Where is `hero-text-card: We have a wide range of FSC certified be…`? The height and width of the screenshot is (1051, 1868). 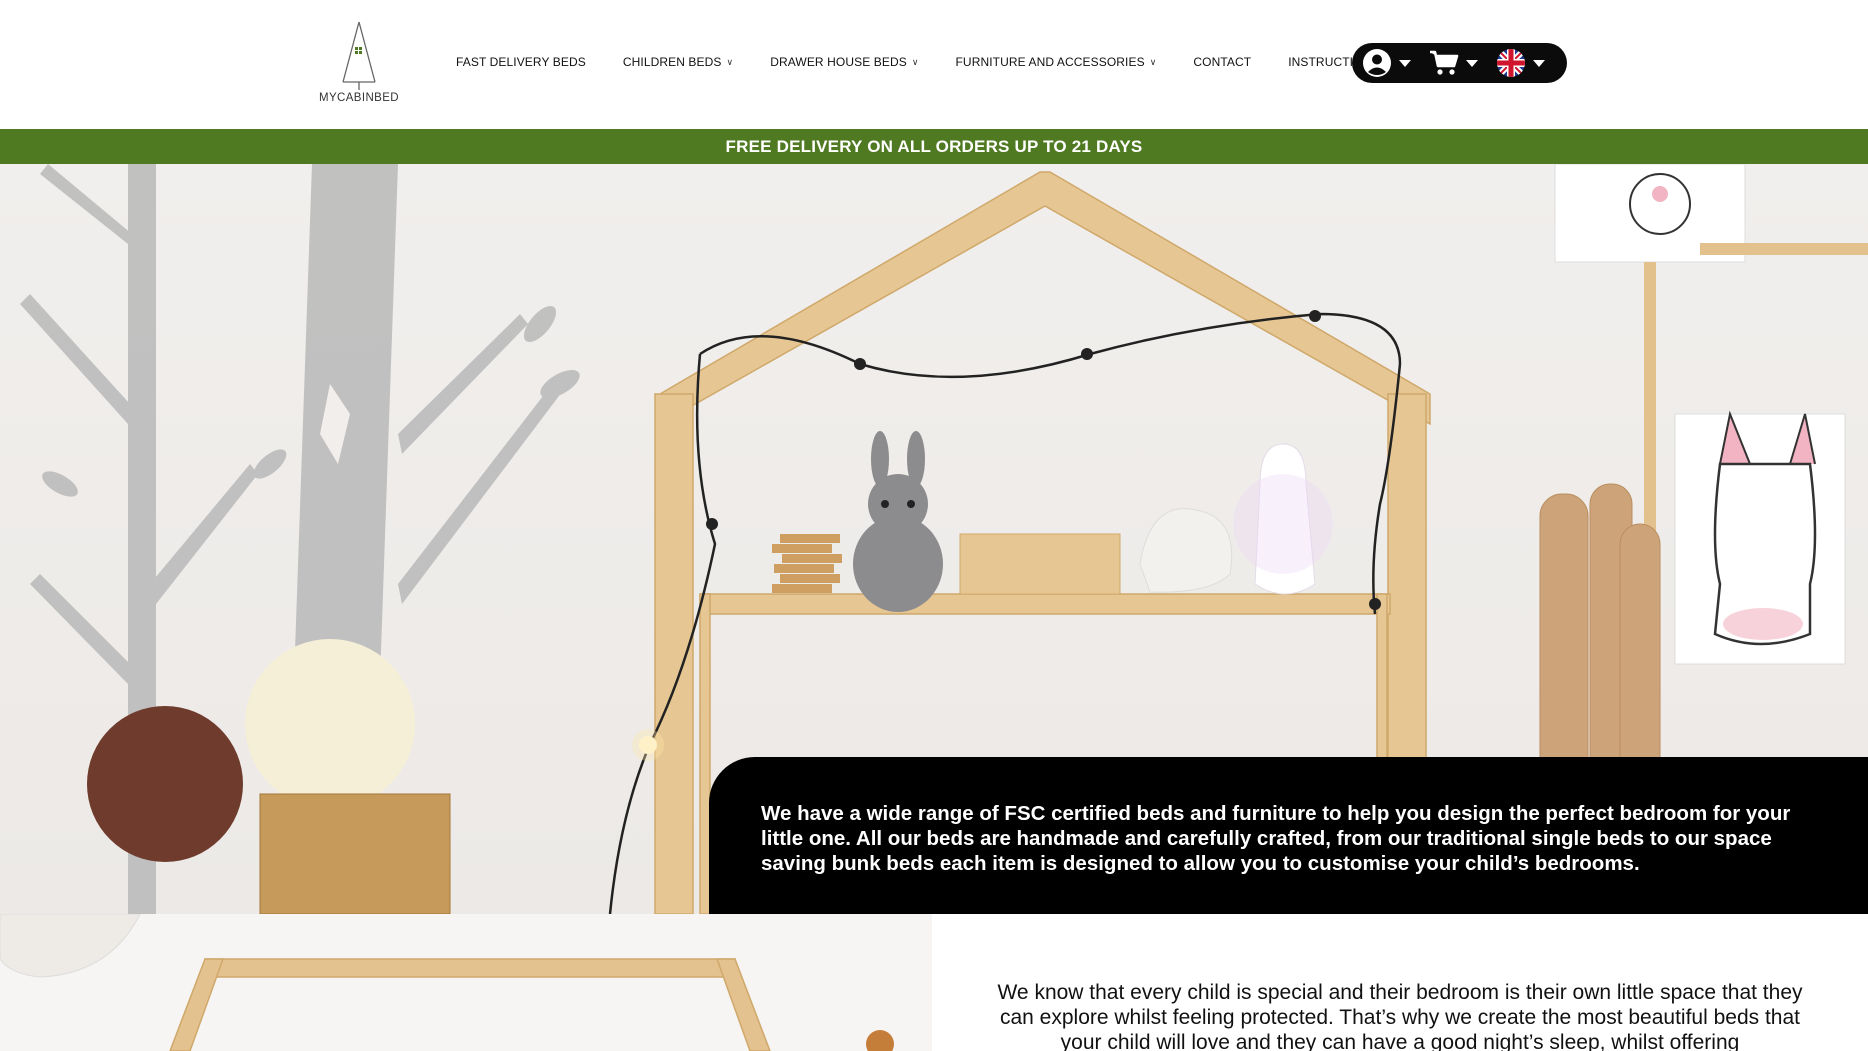 hero-text-card: We have a wide range of FSC certified be… is located at coordinates (1288, 835).